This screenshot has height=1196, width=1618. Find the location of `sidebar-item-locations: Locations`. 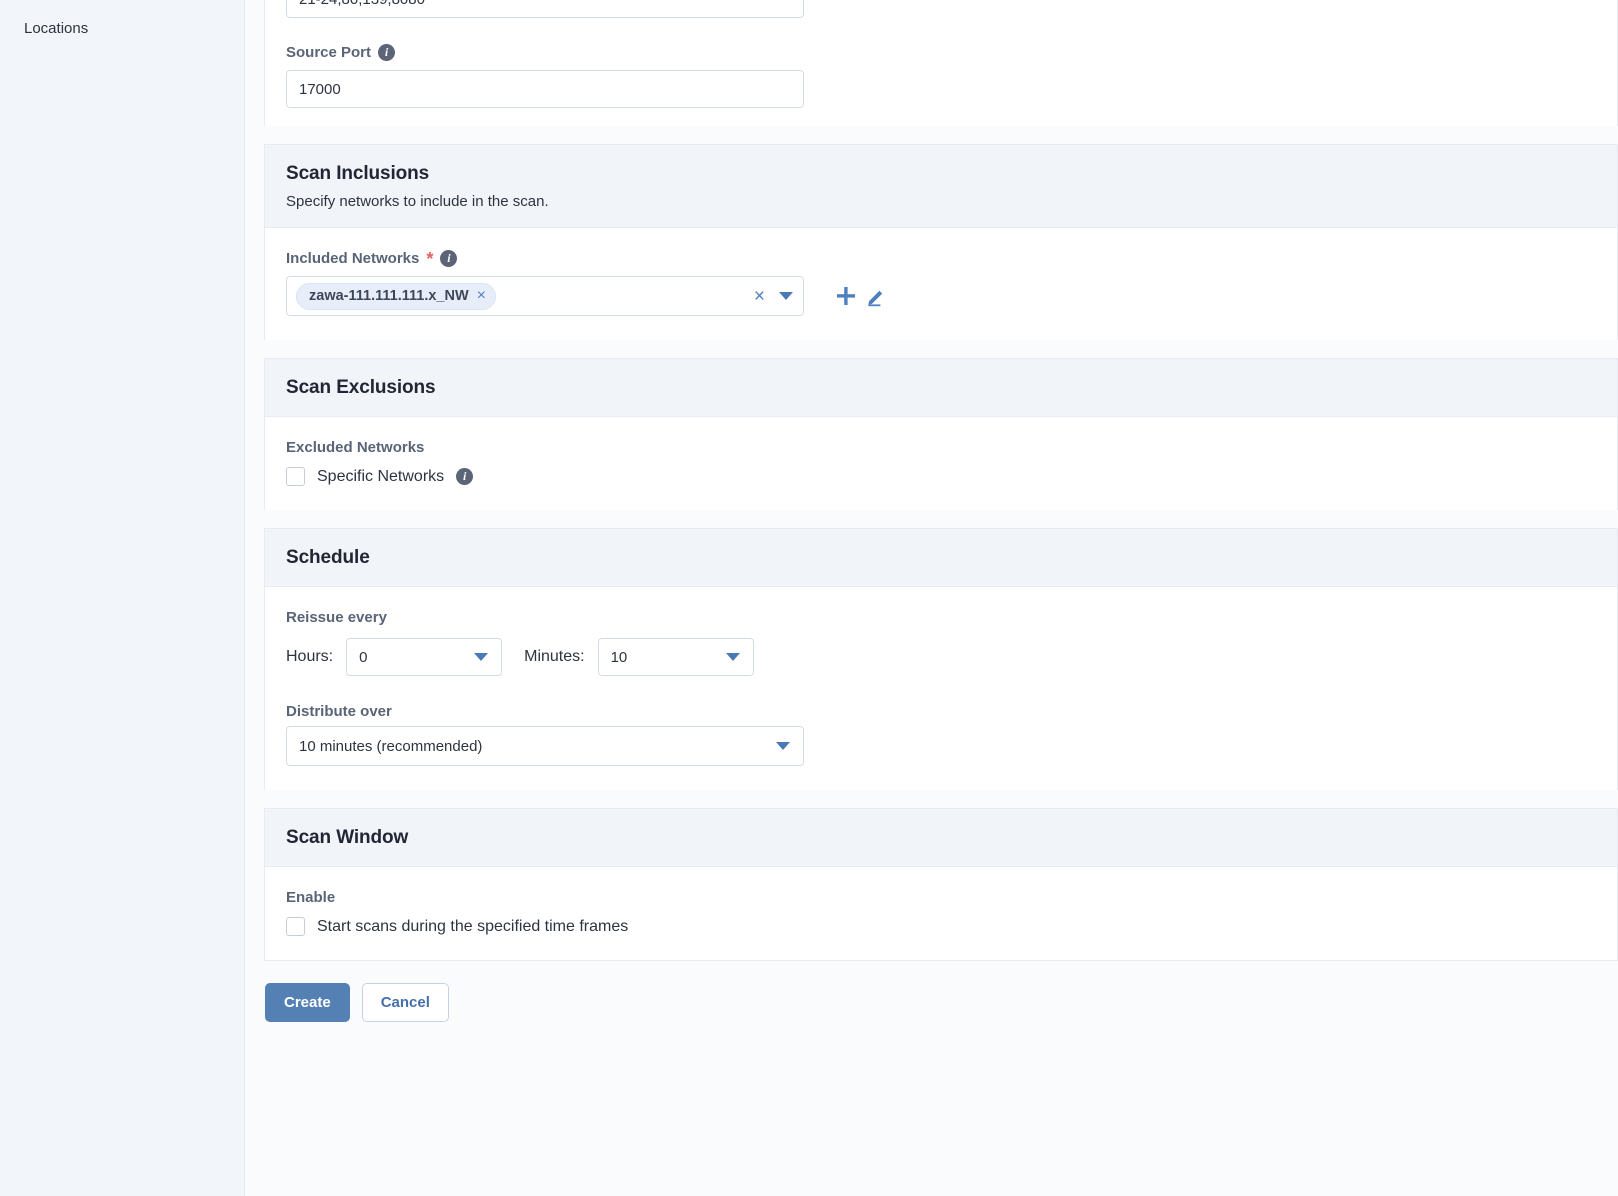

sidebar-item-locations: Locations is located at coordinates (122, 29).